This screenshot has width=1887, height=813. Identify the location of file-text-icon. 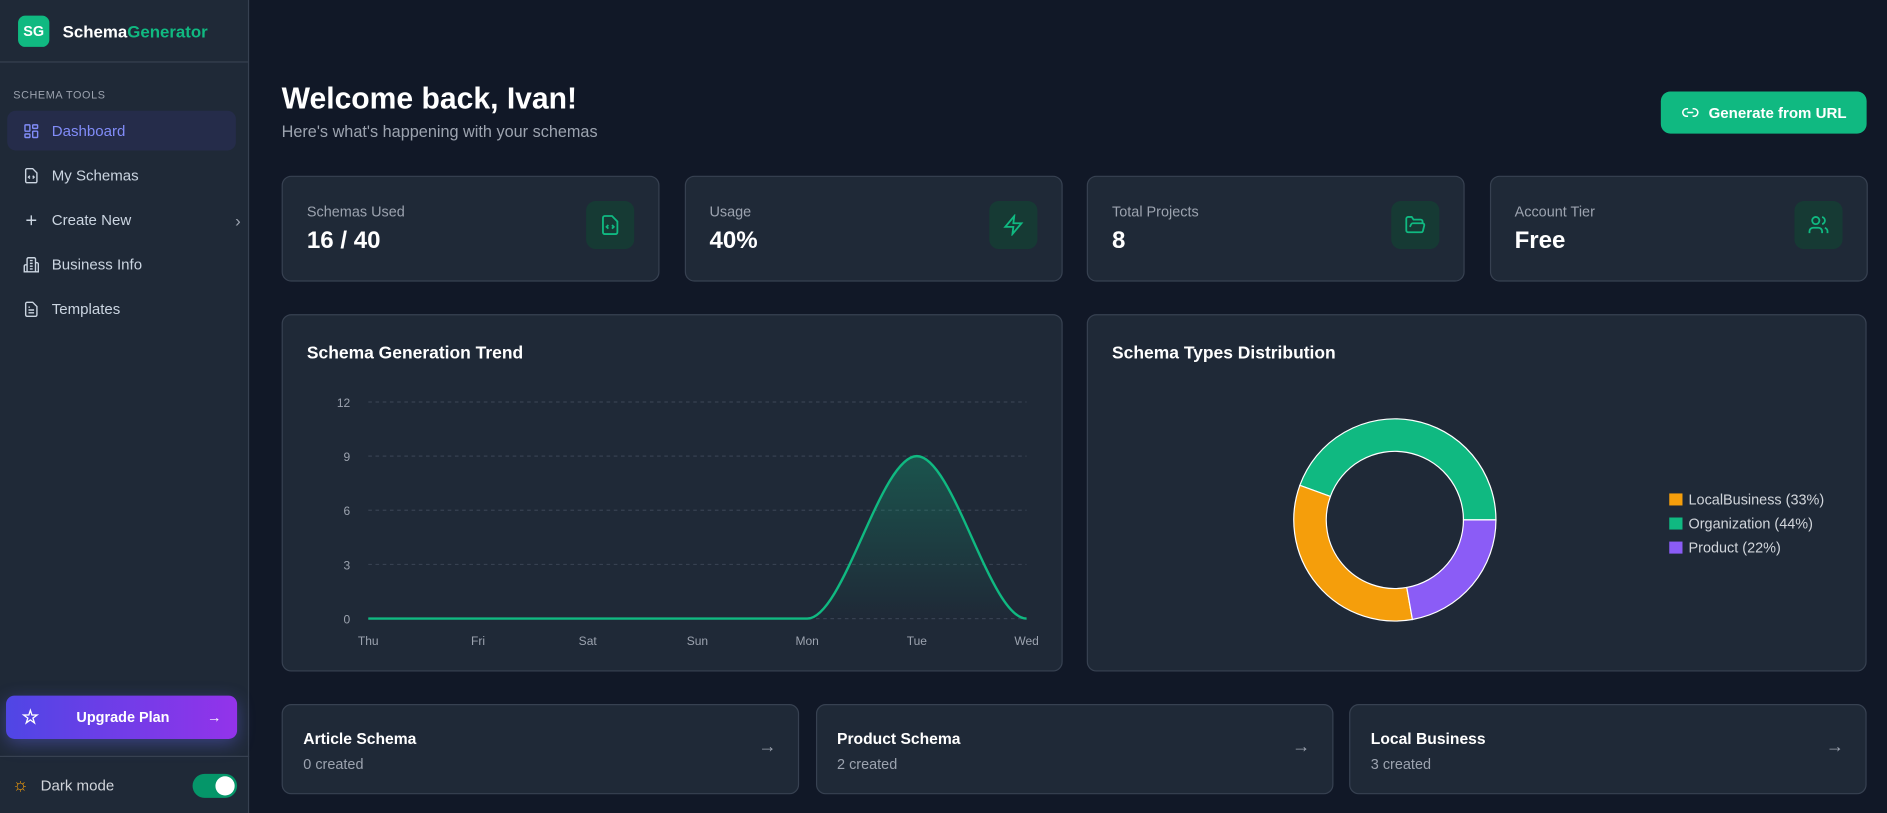
(31, 308).